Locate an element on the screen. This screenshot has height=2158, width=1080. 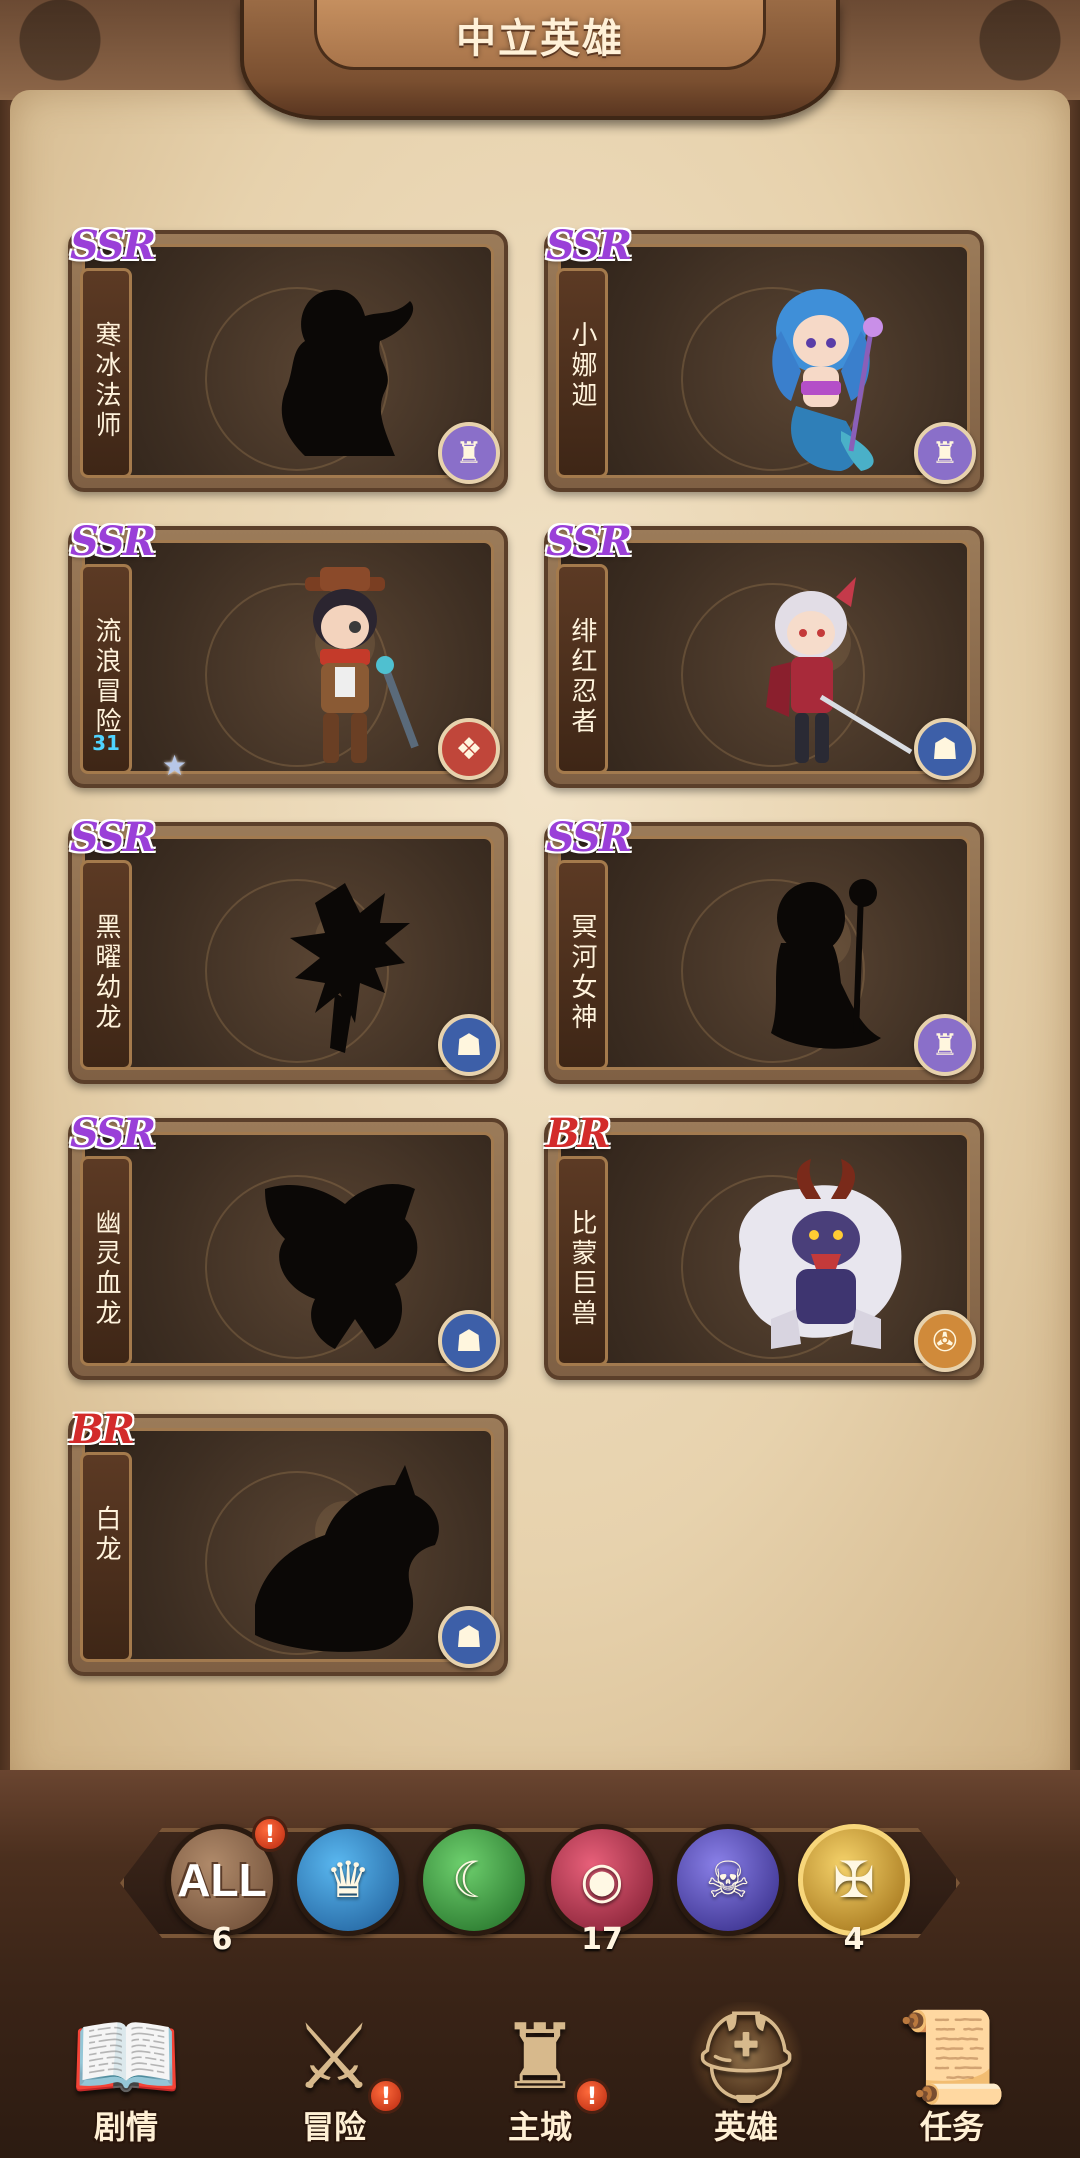
name-strip: 小娜迦 is located at coordinates (582, 373).